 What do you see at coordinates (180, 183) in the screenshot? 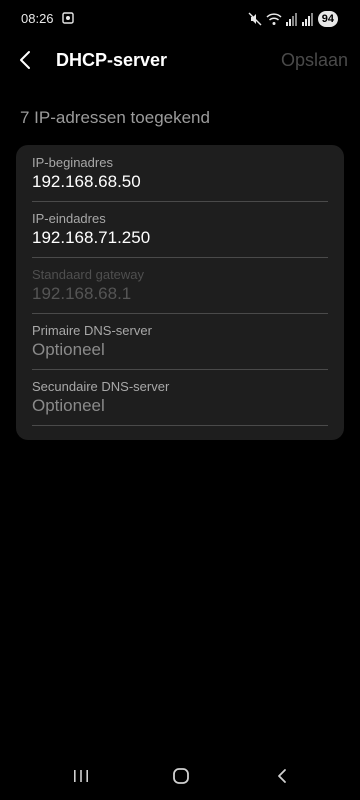
I see `ip-start-field: IP-beginadres 192.168.68.50` at bounding box center [180, 183].